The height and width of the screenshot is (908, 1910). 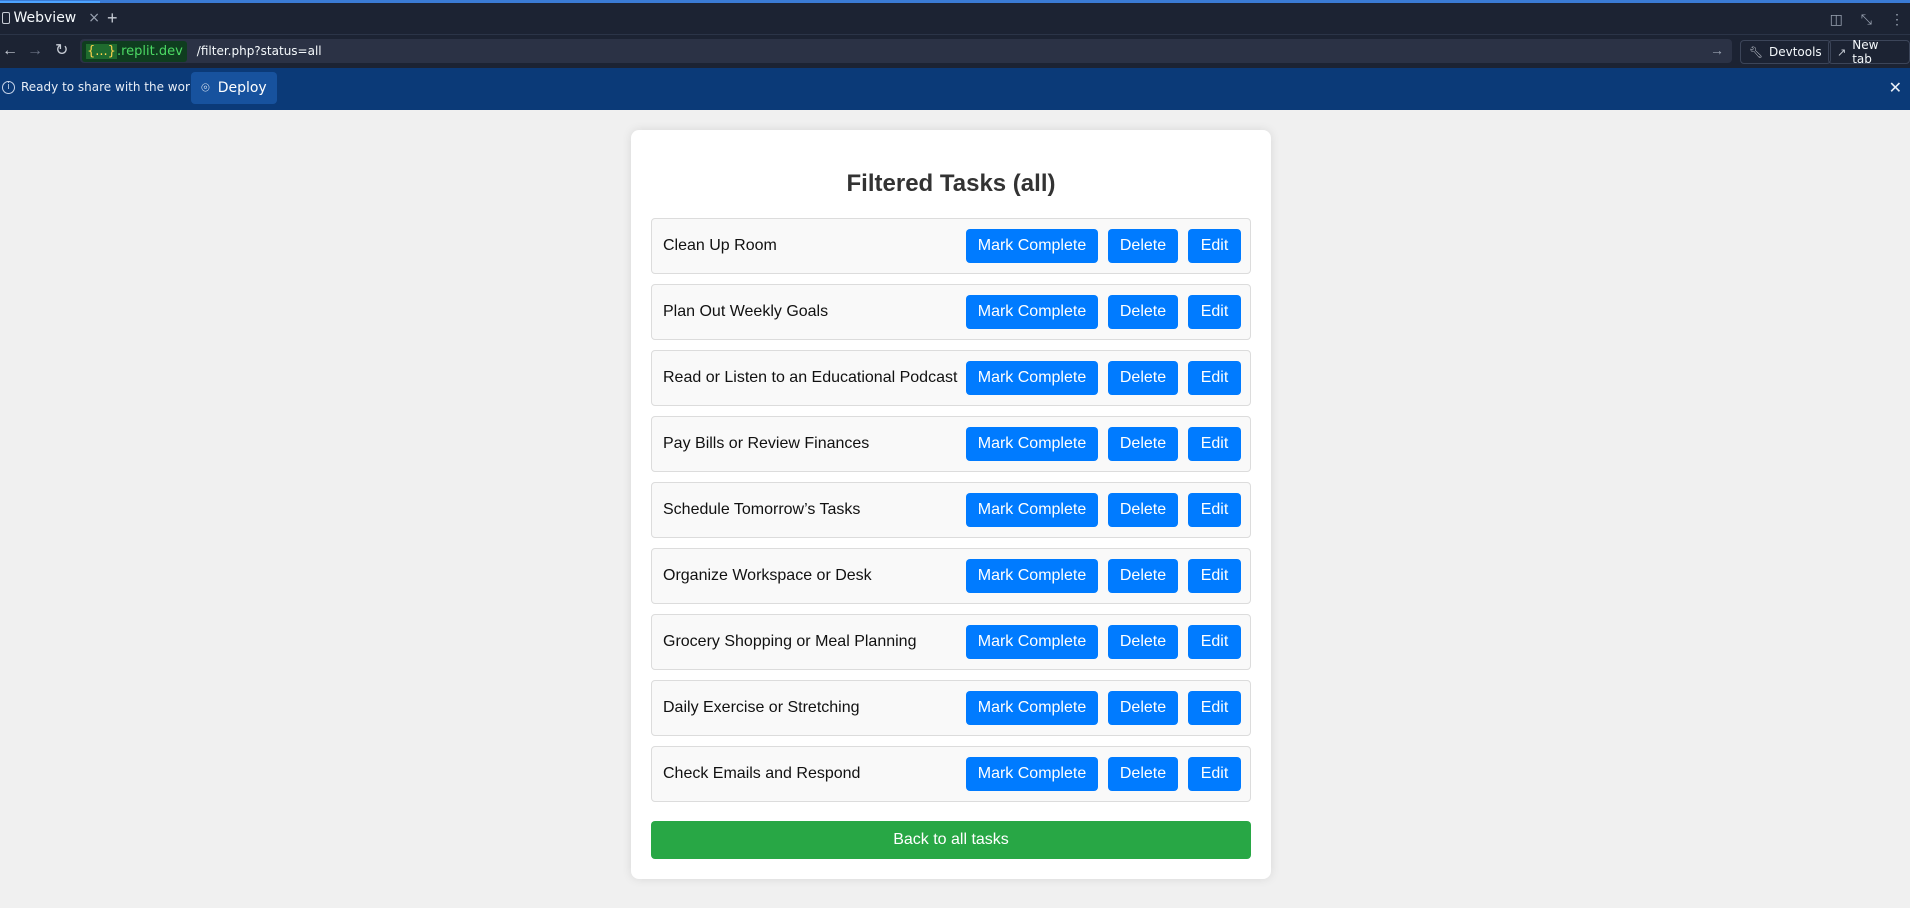 What do you see at coordinates (45, 17) in the screenshot?
I see `tab-title: Webview` at bounding box center [45, 17].